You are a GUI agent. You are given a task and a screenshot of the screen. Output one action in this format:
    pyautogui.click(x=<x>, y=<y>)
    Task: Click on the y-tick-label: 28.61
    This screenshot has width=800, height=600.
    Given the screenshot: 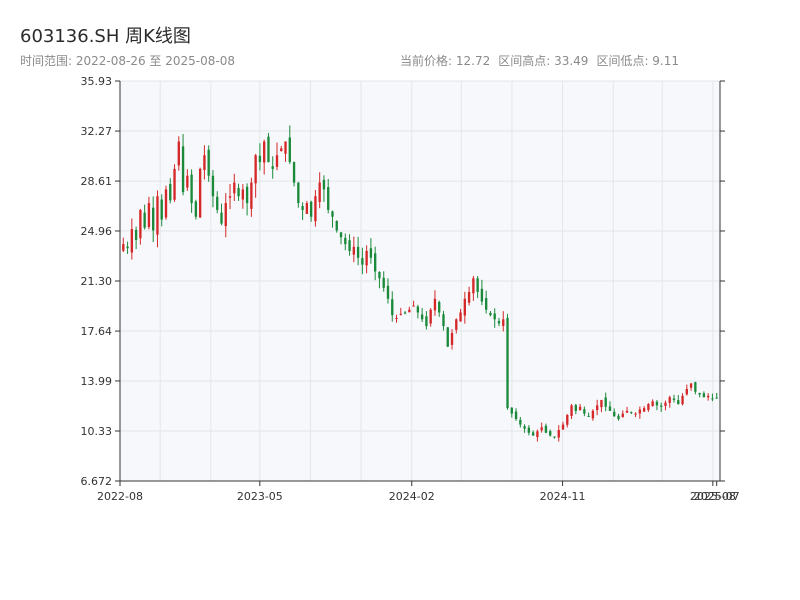 What is the action you would take?
    pyautogui.click(x=97, y=181)
    